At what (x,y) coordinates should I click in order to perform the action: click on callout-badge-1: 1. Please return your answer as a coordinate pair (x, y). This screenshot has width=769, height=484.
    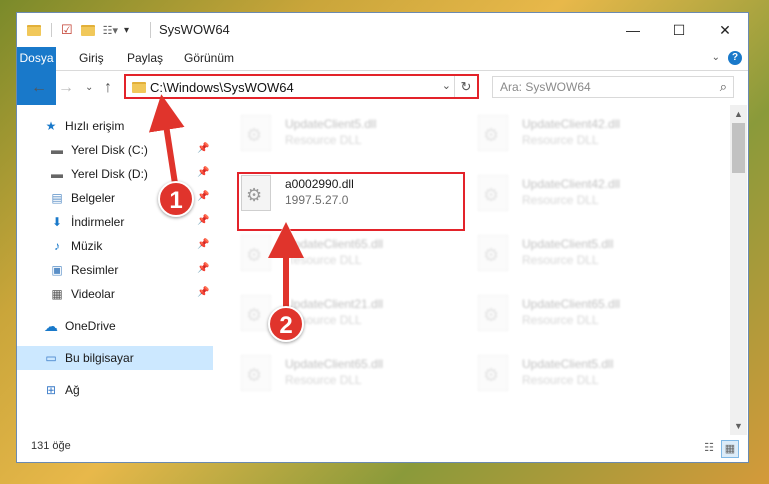
    Looking at the image, I should click on (176, 199).